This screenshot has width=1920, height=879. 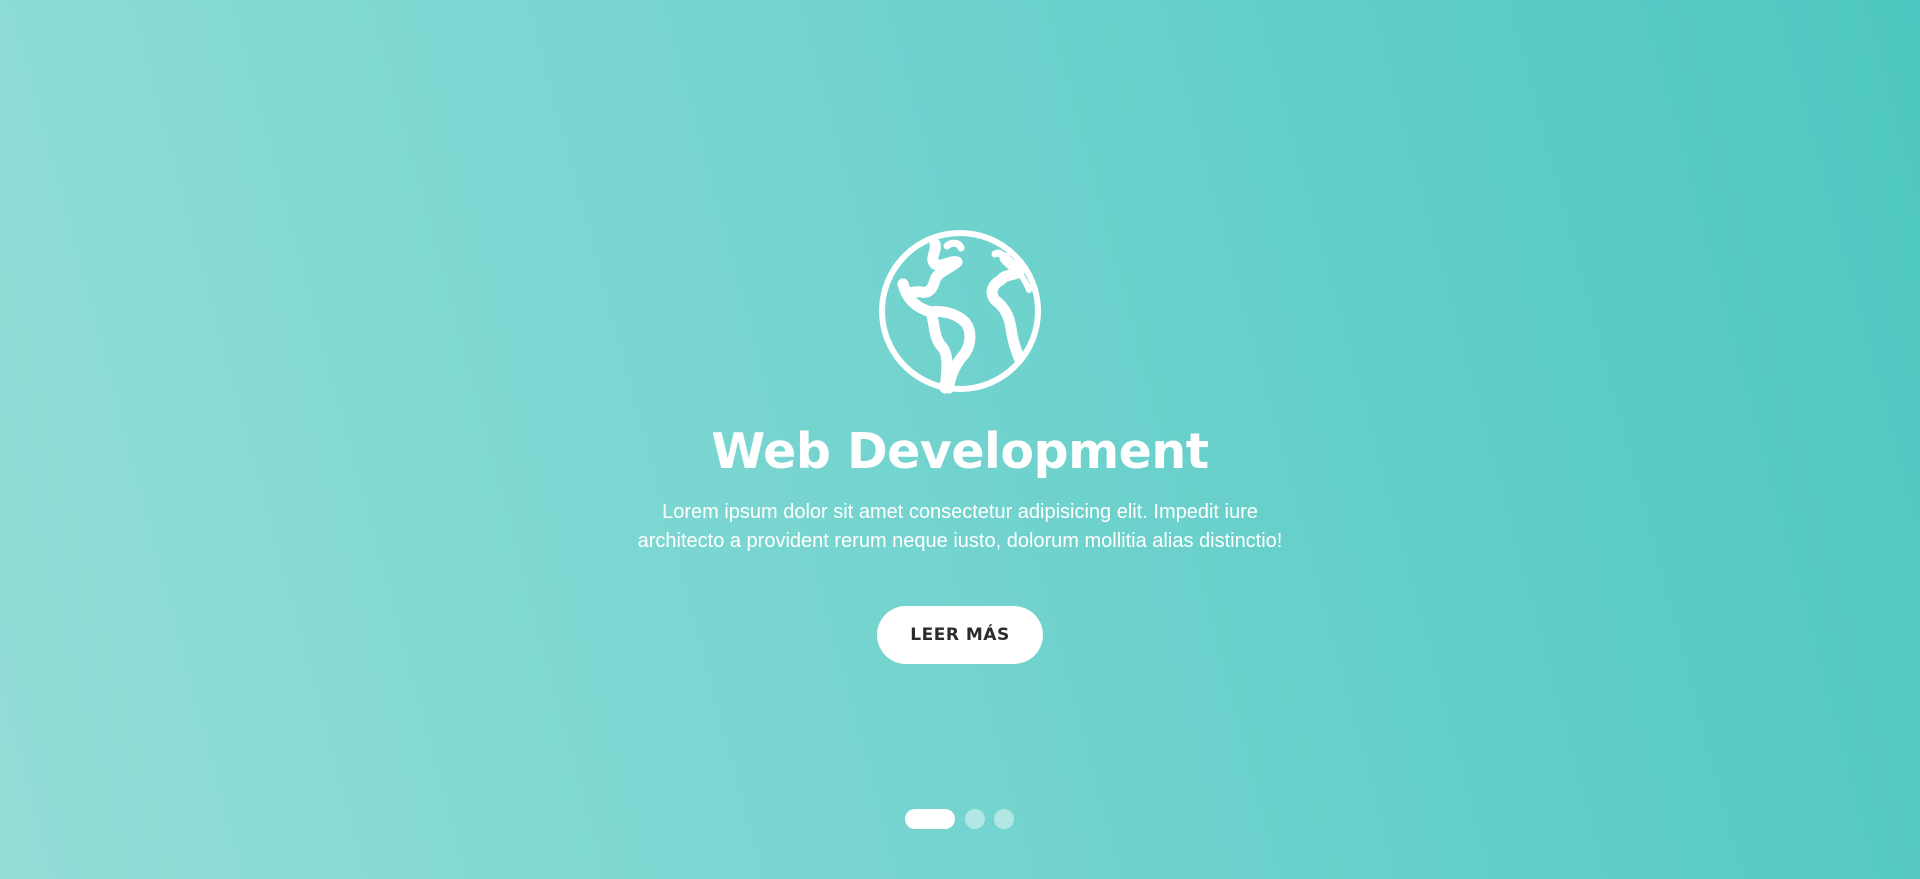 What do you see at coordinates (960, 451) in the screenshot?
I see `slide-title: Web Development` at bounding box center [960, 451].